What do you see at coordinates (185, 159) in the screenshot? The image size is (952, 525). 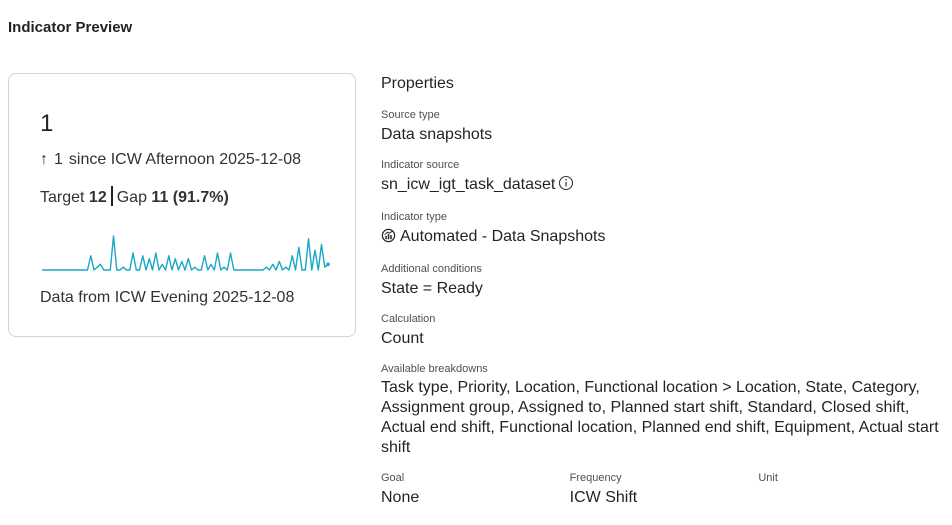 I see `change-text: since ICW Afternoon 2025-12-08` at bounding box center [185, 159].